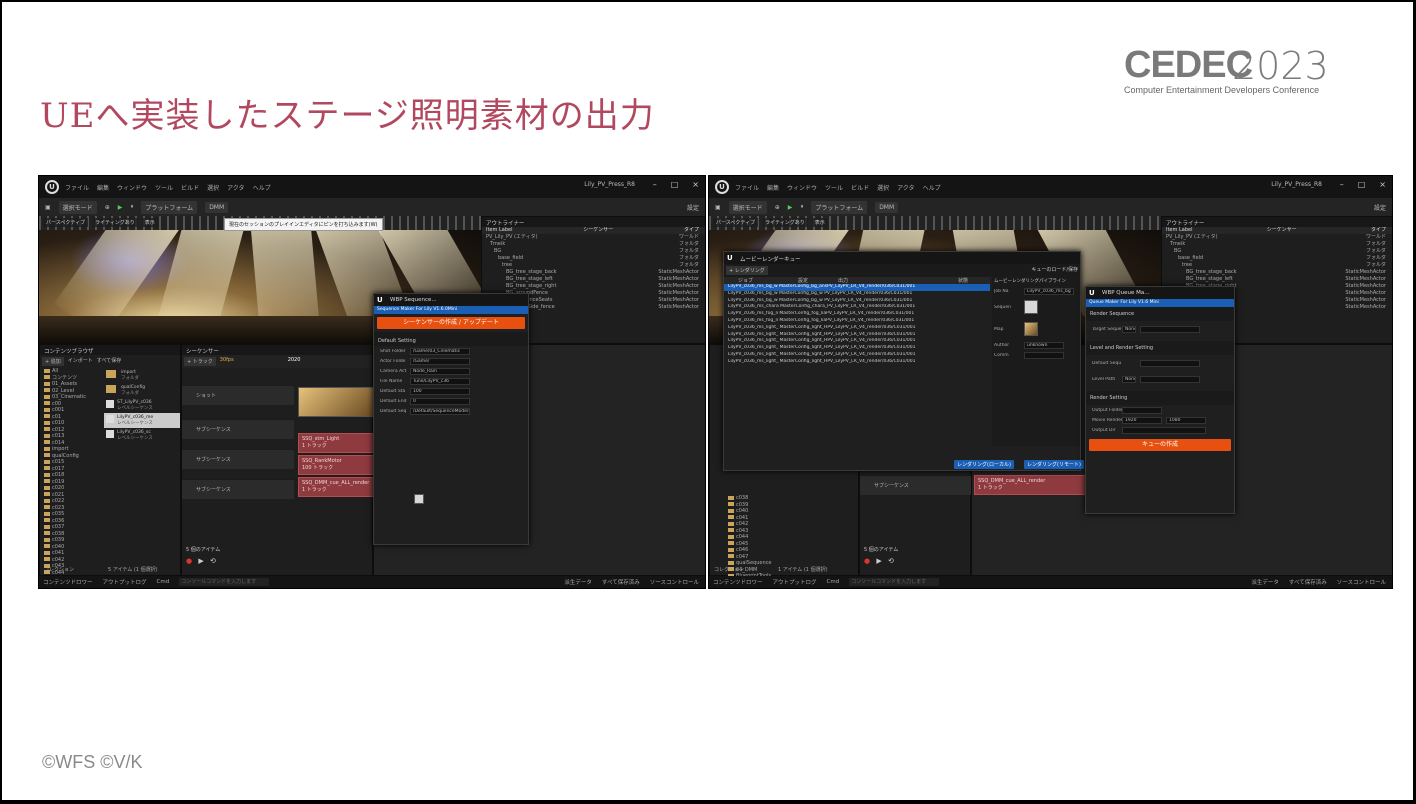 The image size is (1416, 804). What do you see at coordinates (227, 361) in the screenshot?
I see `fps-label: 30fps` at bounding box center [227, 361].